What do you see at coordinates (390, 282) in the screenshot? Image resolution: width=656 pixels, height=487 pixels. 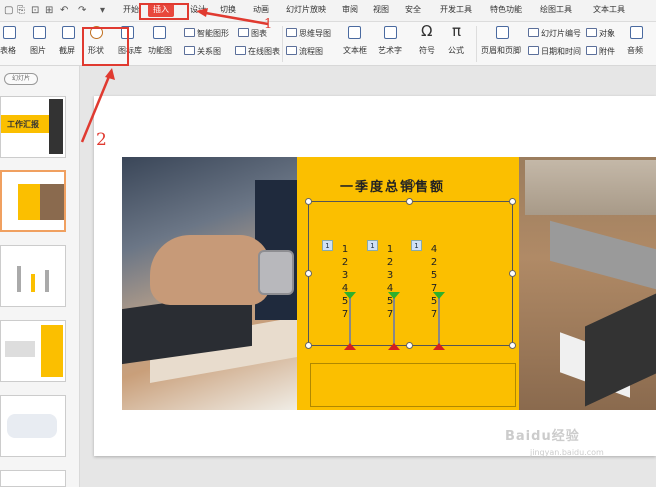 I see `value-column-2: 1 2 3 4 5 7` at bounding box center [390, 282].